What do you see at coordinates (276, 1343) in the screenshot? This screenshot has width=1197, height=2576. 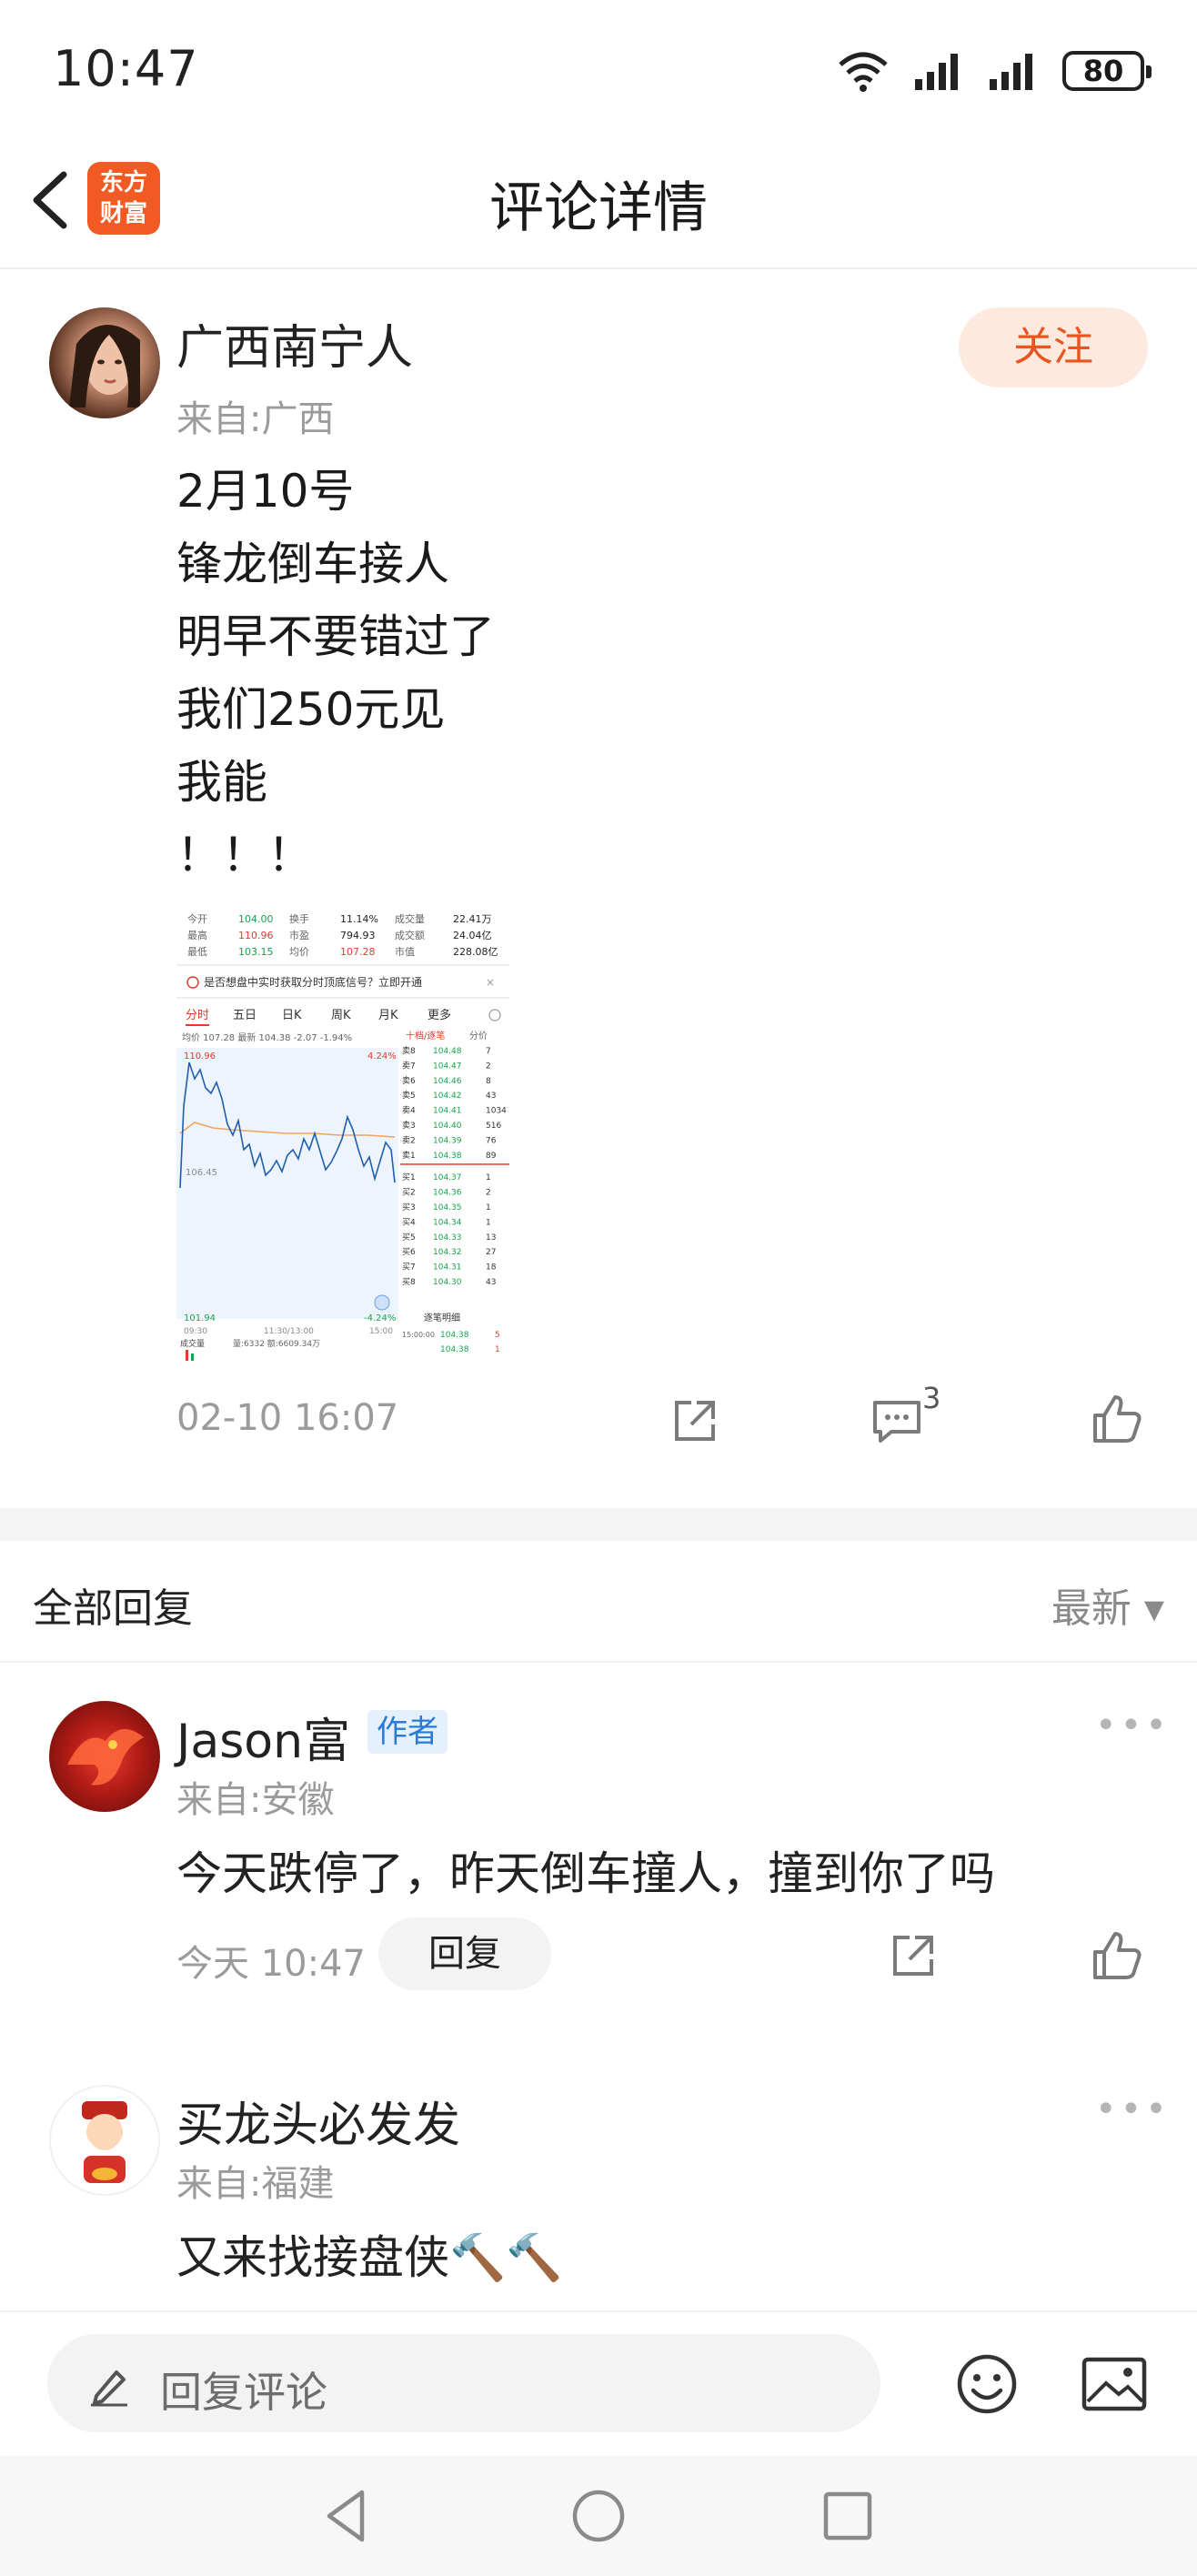 I see `vol-text: 量:6332 额:6609.34万` at bounding box center [276, 1343].